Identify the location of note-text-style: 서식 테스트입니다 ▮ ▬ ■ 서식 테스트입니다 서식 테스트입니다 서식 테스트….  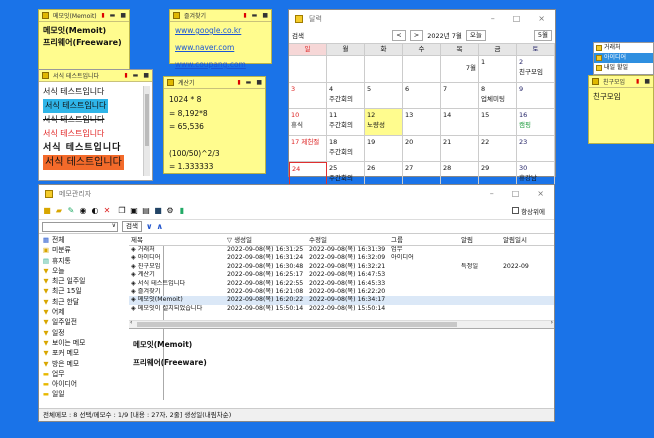
(95, 125).